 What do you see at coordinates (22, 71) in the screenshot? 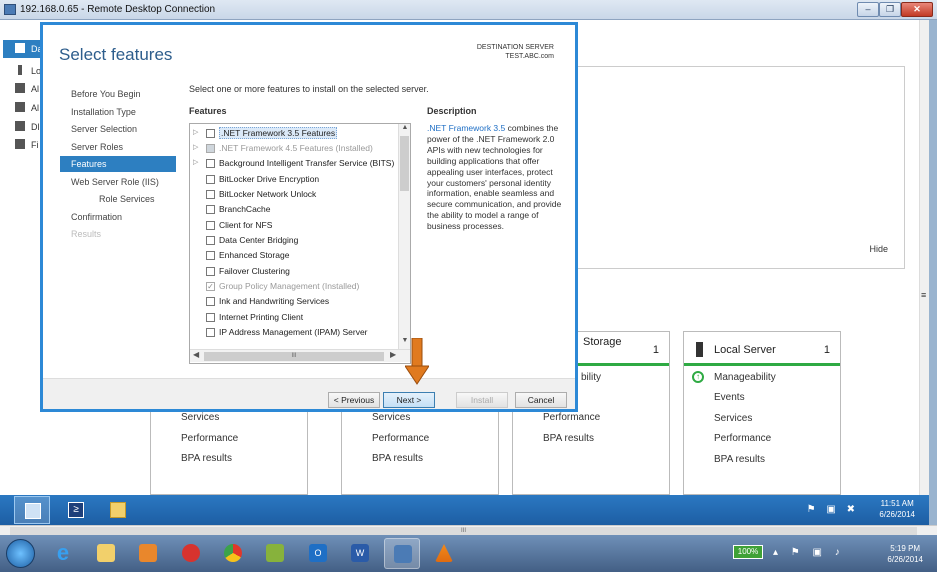
I see `nav-item-local-server: Lo` at bounding box center [22, 71].